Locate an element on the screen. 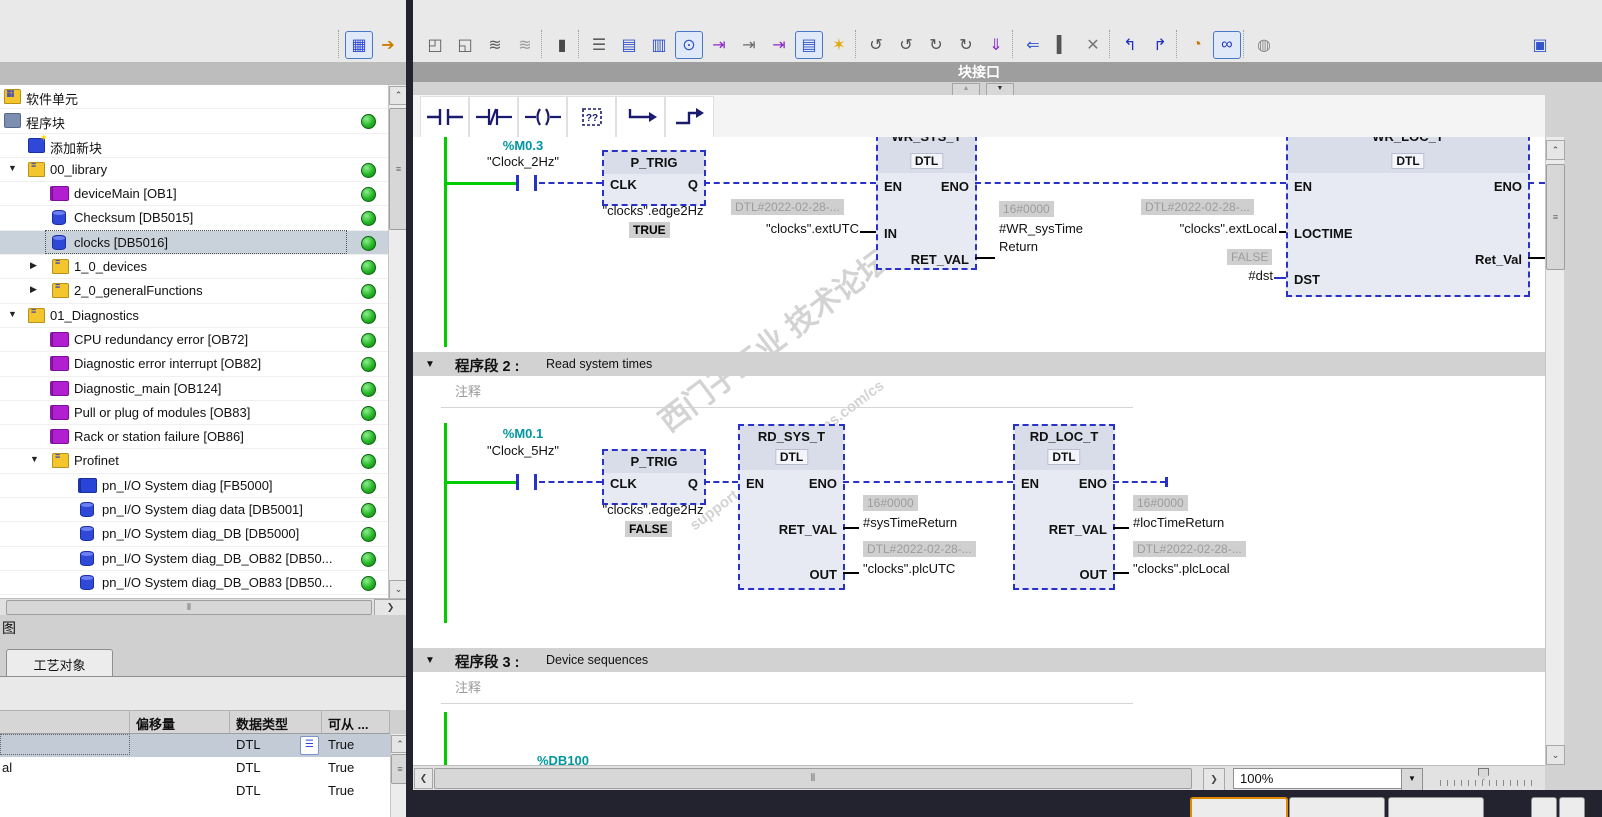  task-card-icon: ▣ is located at coordinates (1540, 45).